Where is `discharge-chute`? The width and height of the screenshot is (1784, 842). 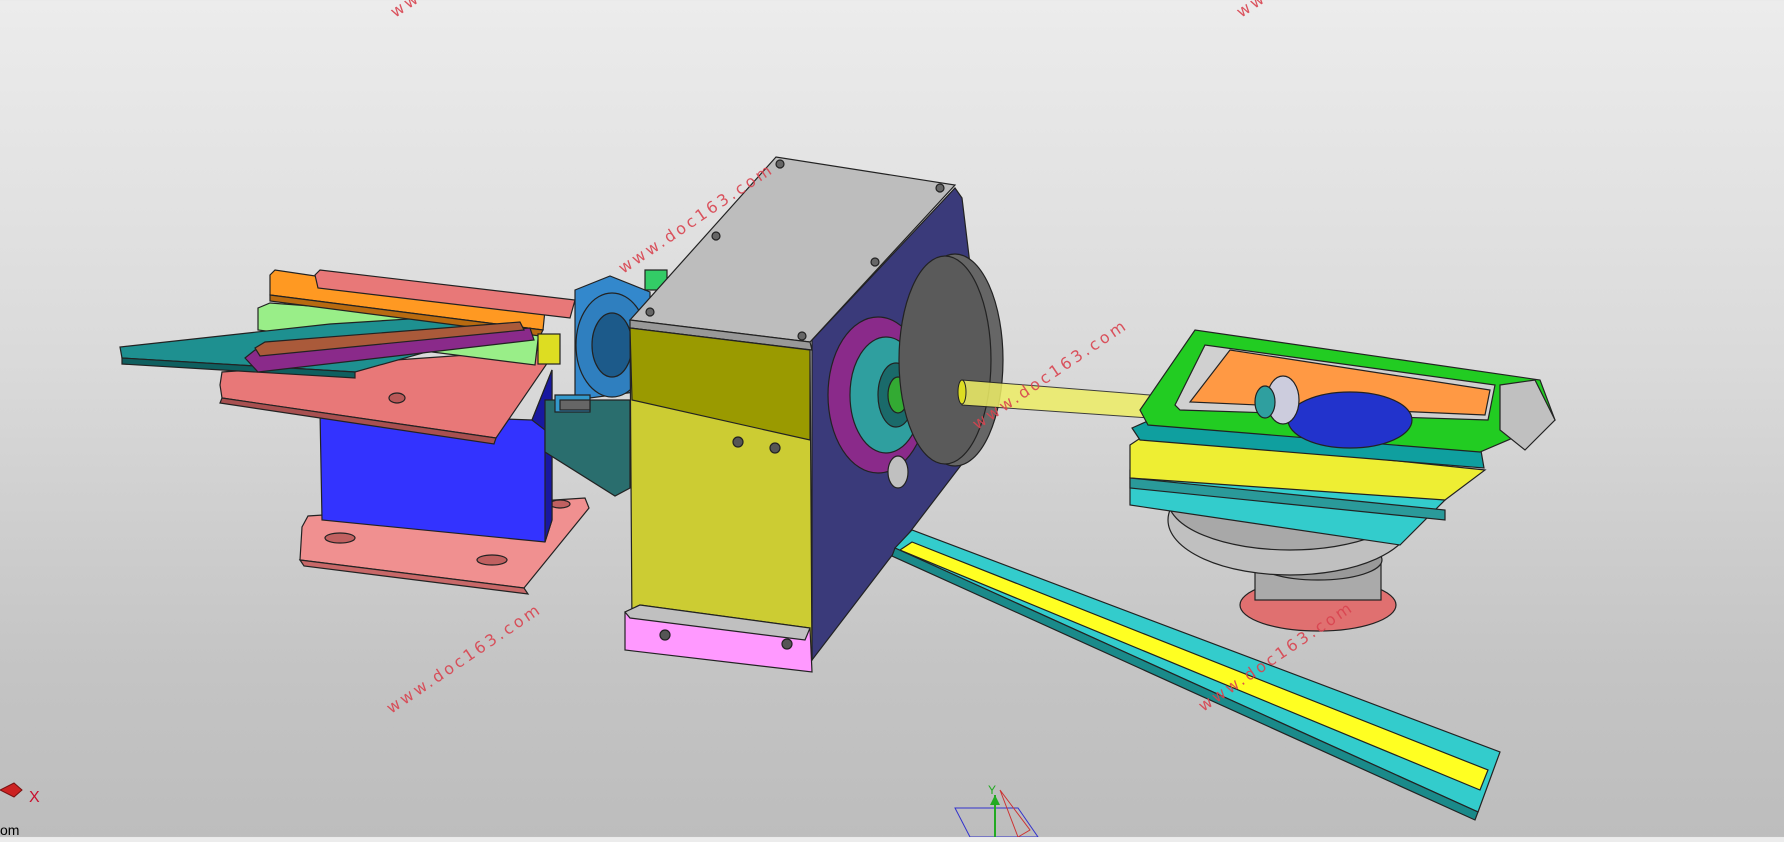
discharge-chute is located at coordinates (1196, 675).